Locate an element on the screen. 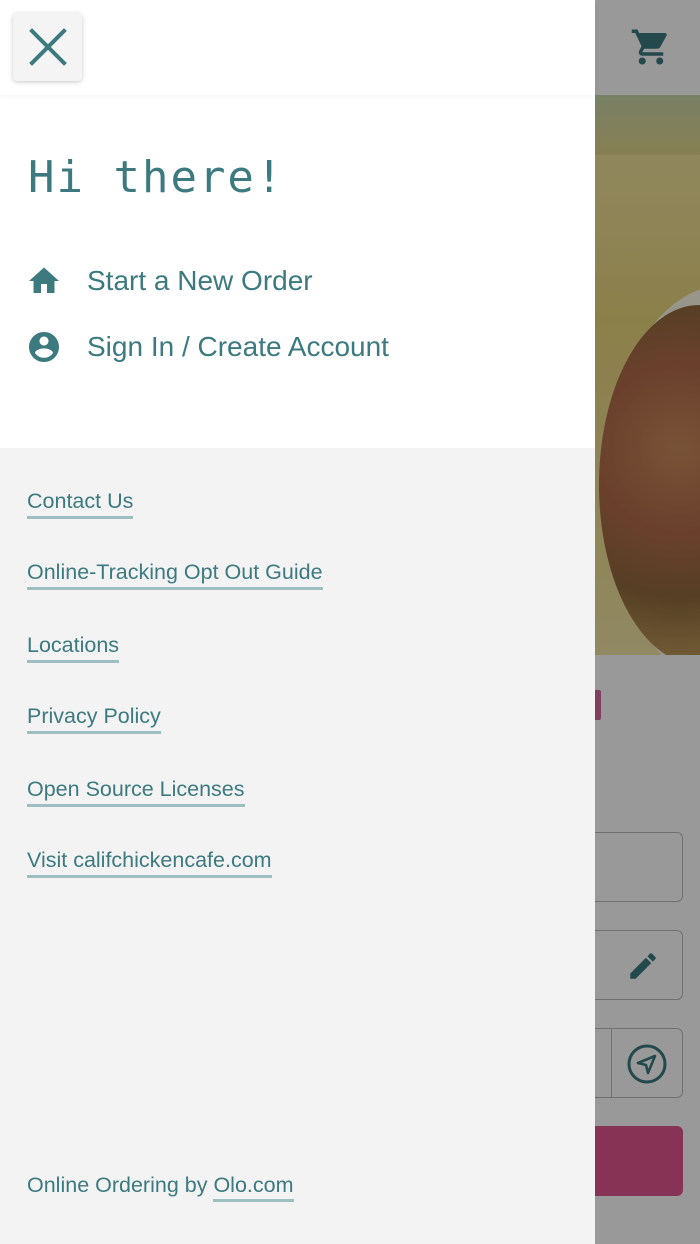 Image resolution: width=700 pixels, height=1244 pixels. close-icon is located at coordinates (47, 47).